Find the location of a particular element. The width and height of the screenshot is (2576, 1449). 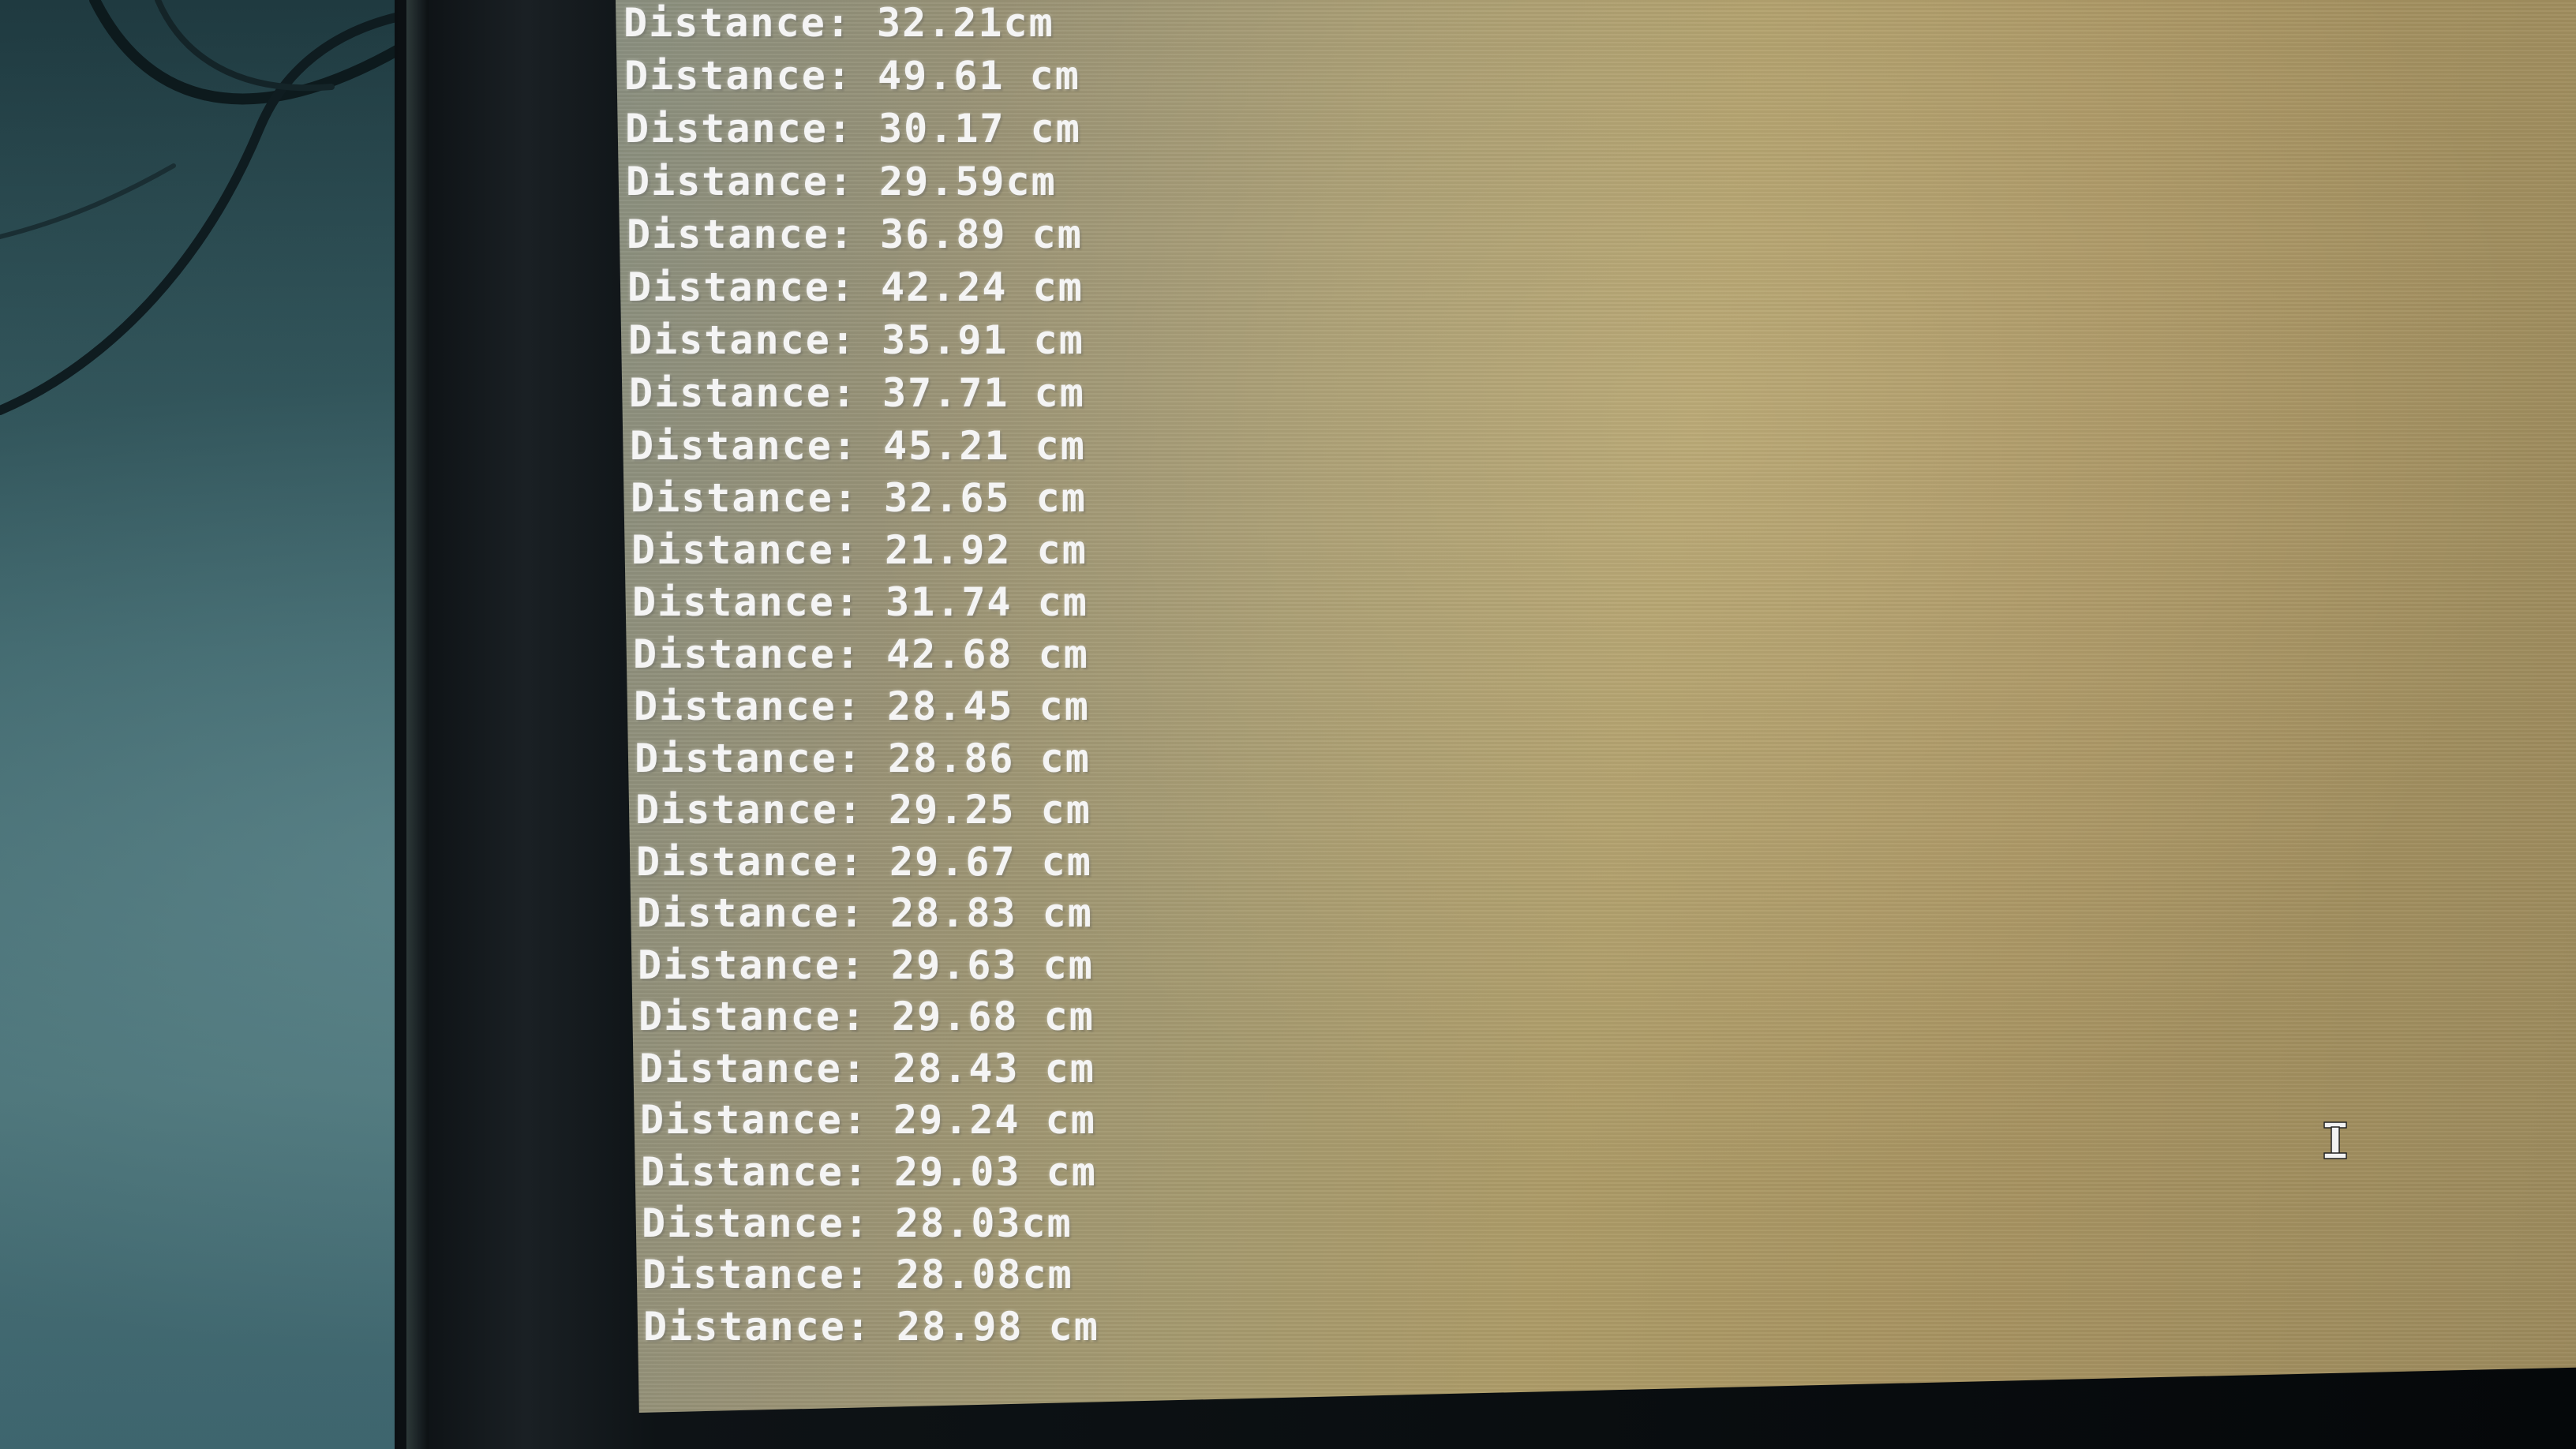

terminal-line: Distance: 28.83 cm is located at coordinates (865, 913).